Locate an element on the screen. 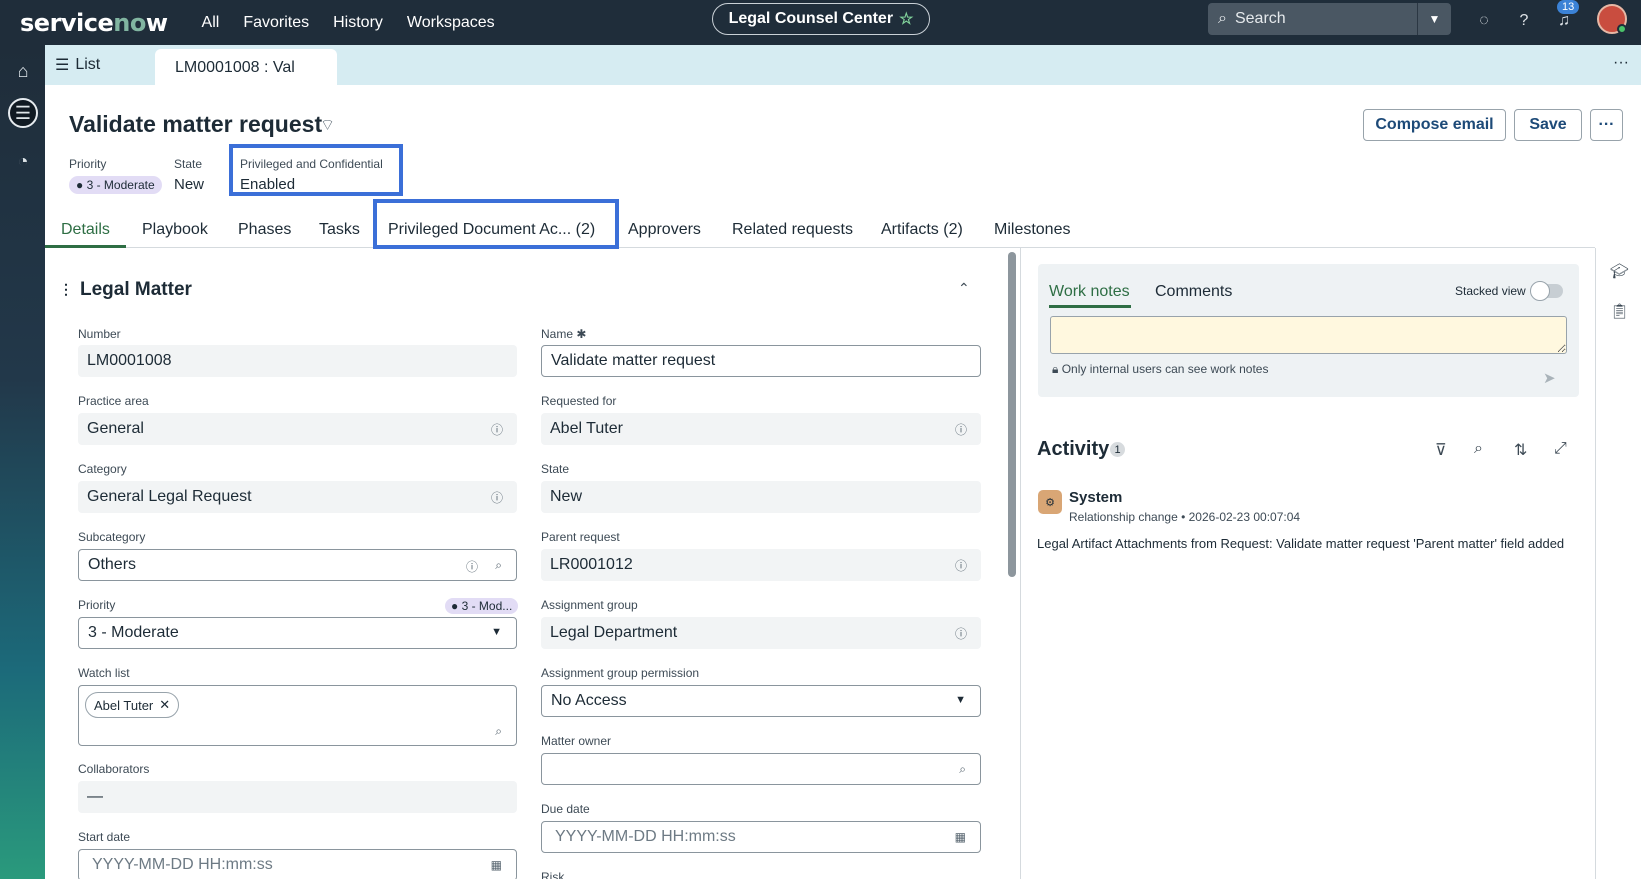  servicenow-logo: servicenow is located at coordinates (94, 23).